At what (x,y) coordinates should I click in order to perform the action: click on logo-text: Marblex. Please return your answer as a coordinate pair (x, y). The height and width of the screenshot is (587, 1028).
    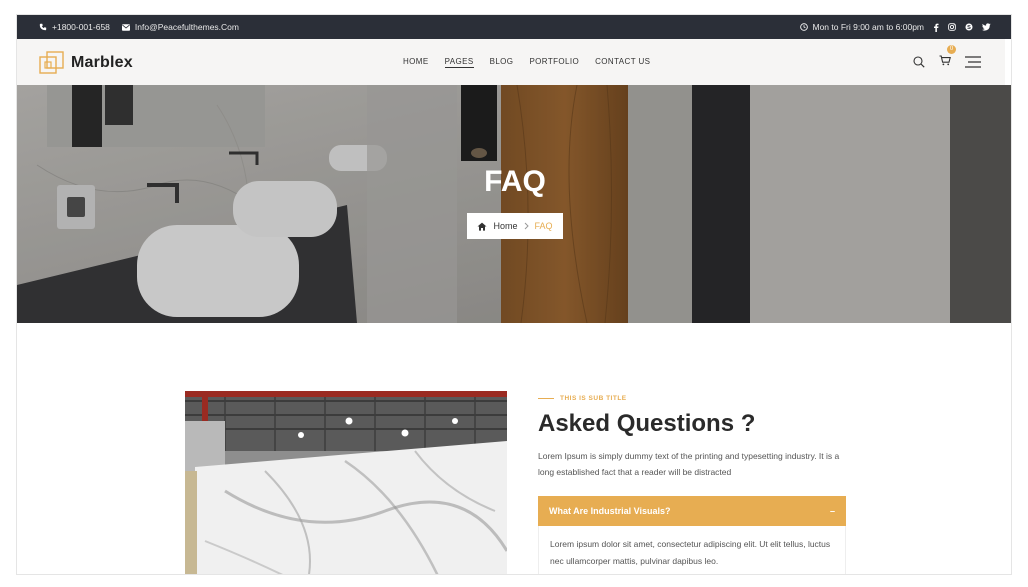
    Looking at the image, I should click on (102, 62).